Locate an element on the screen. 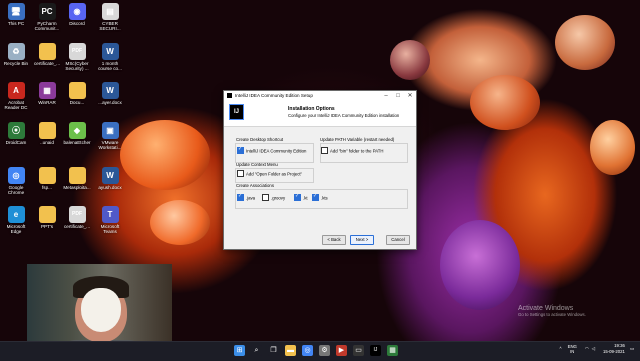  path-checkbox is located at coordinates (324, 150).